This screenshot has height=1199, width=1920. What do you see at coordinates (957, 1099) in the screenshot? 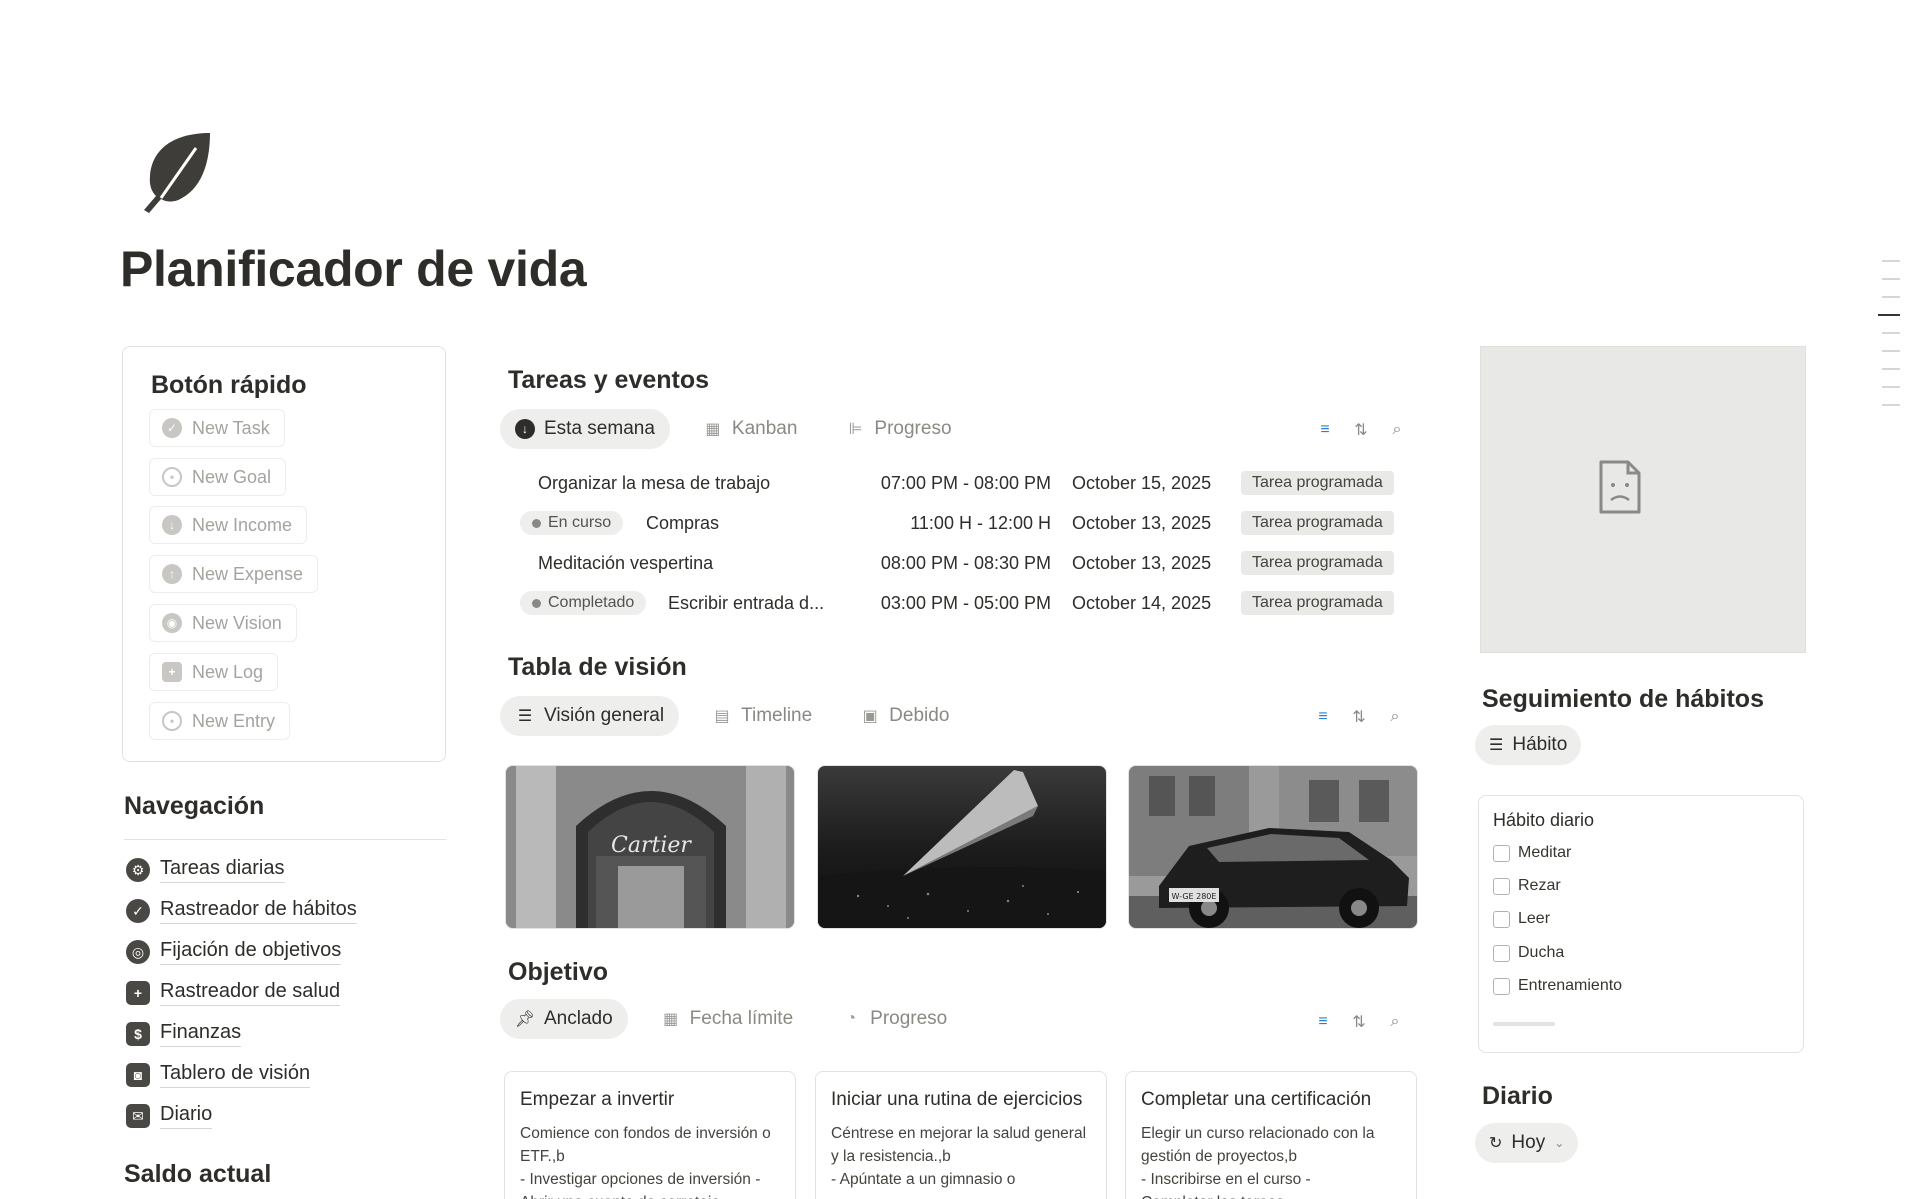
I see `goal-title: Iniciar una rutina de ejercicios` at bounding box center [957, 1099].